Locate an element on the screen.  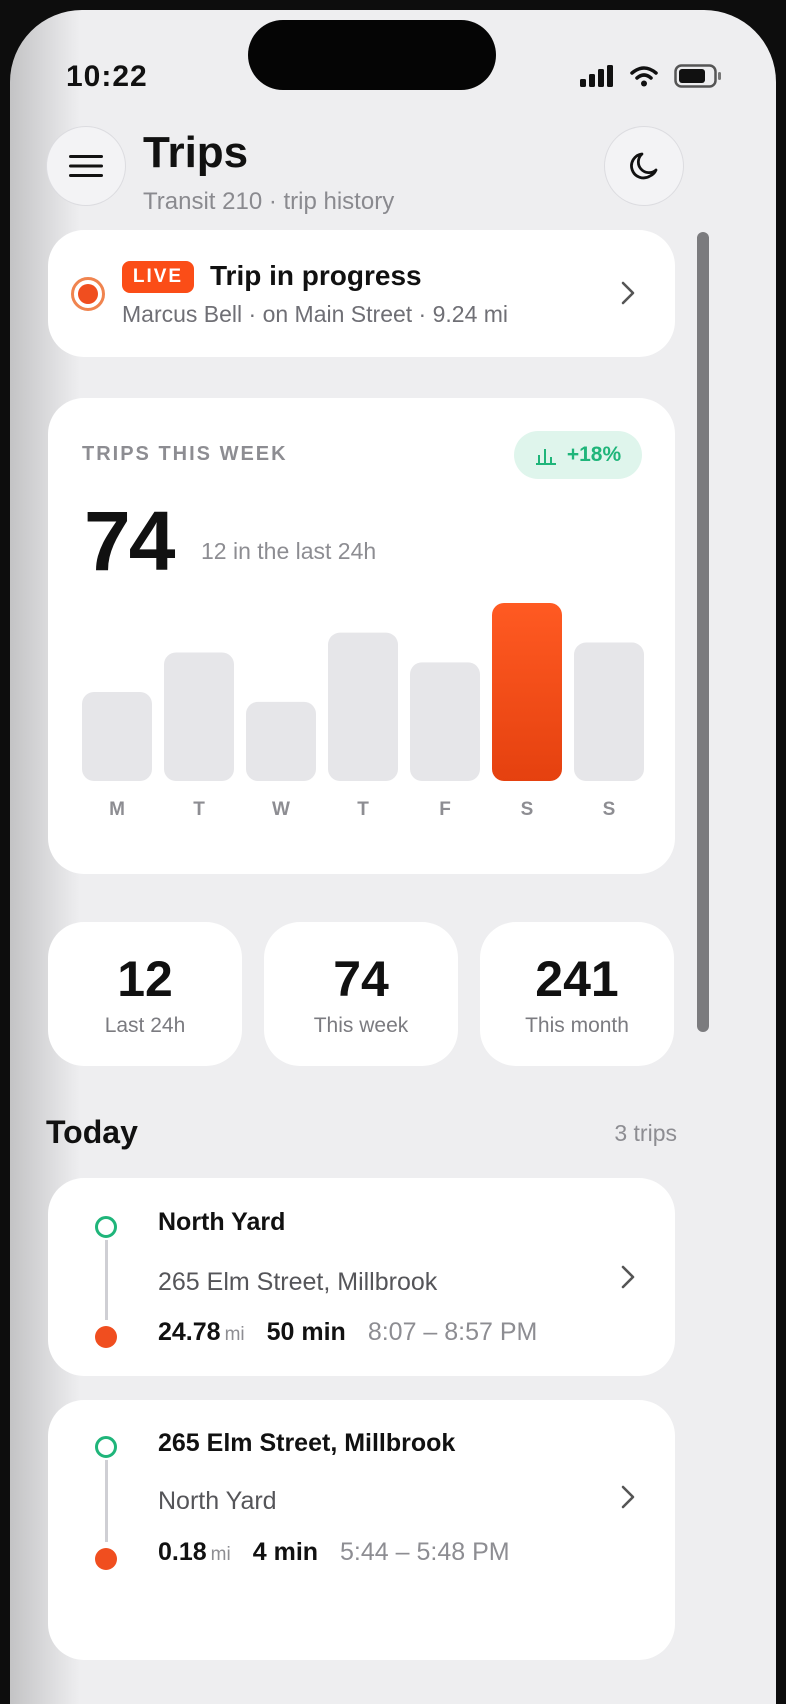
bar-label-3: T is located at coordinates (363, 809).